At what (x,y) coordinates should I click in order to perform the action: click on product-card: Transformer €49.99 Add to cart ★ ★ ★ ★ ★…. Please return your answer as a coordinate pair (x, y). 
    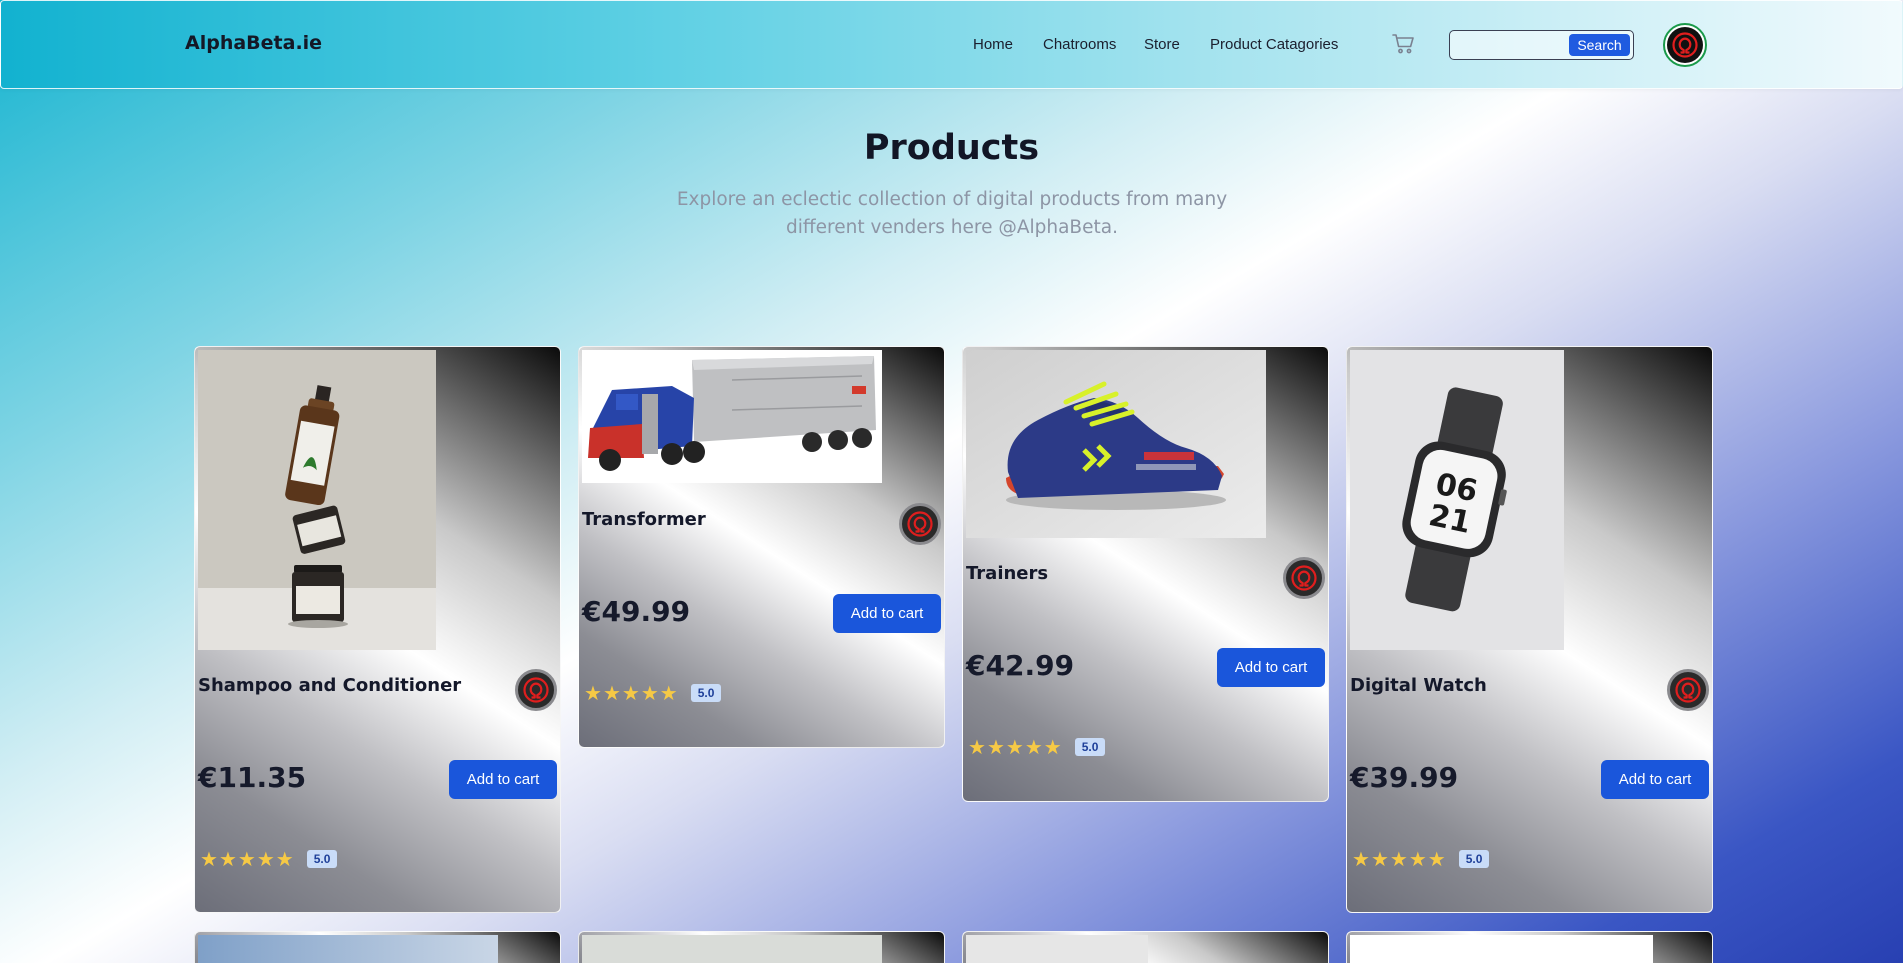
    Looking at the image, I should click on (761, 547).